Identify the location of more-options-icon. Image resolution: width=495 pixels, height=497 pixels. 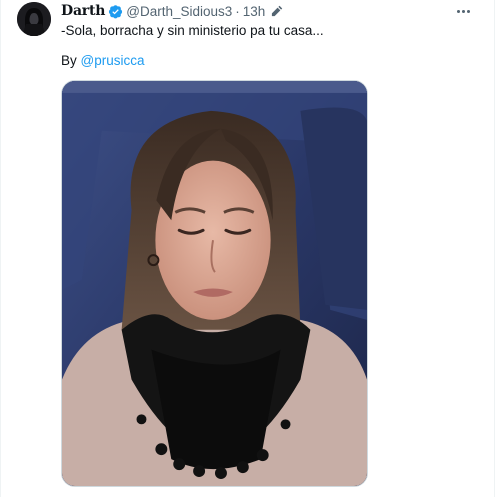
(463, 11).